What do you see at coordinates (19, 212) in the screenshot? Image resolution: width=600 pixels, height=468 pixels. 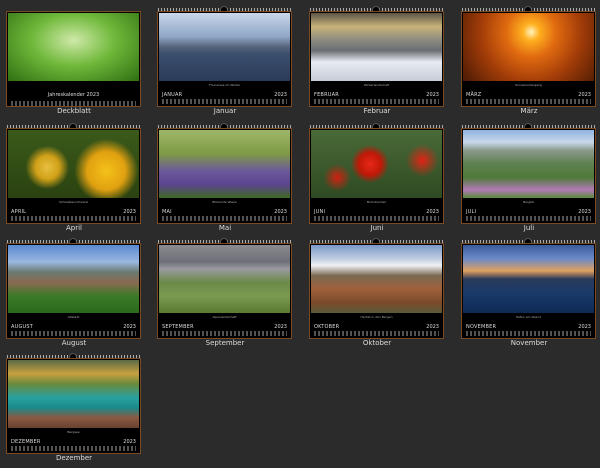 I see `month-name: APRIL` at bounding box center [19, 212].